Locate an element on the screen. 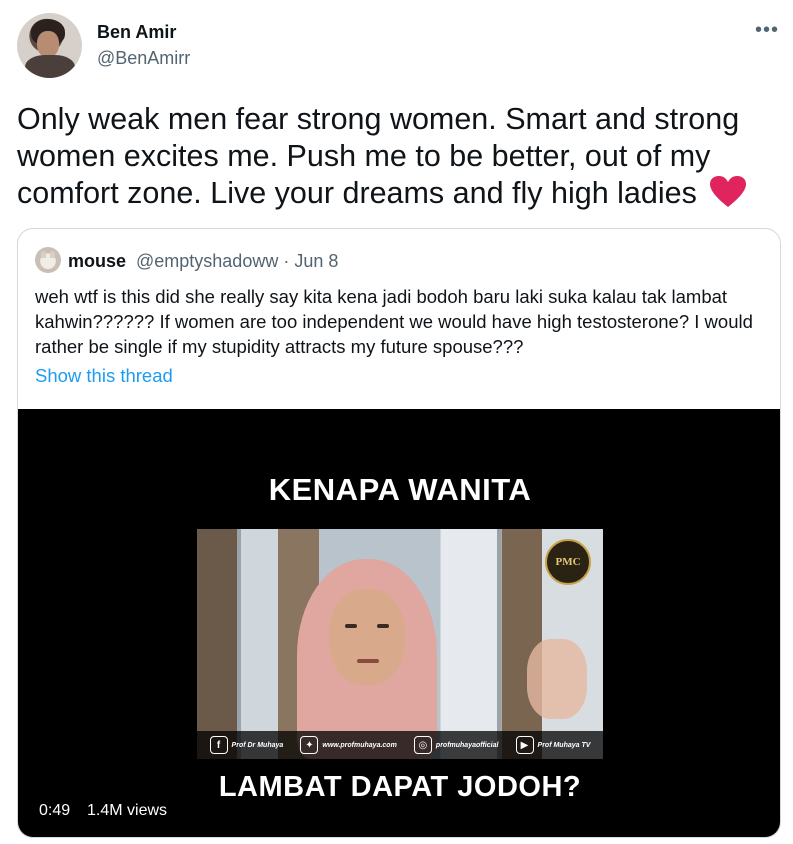 The height and width of the screenshot is (844, 793). social-label: Prof Muhaya TV is located at coordinates (564, 745).